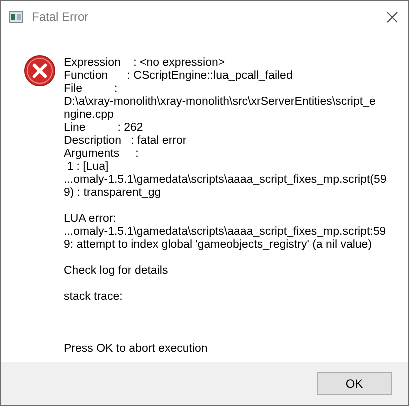 The image size is (409, 406). I want to click on message-line: Function : CScriptEngine::lua_pcall_failed, so click(179, 76).